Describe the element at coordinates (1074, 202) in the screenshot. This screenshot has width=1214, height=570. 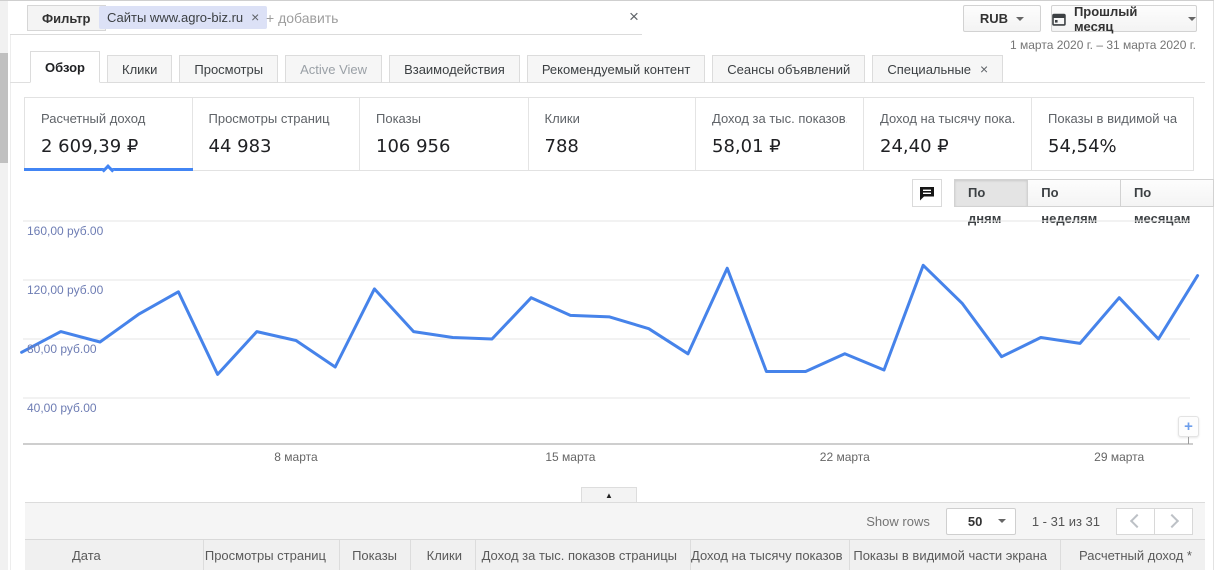
I see `granularity-by-week: По неделям` at that location.